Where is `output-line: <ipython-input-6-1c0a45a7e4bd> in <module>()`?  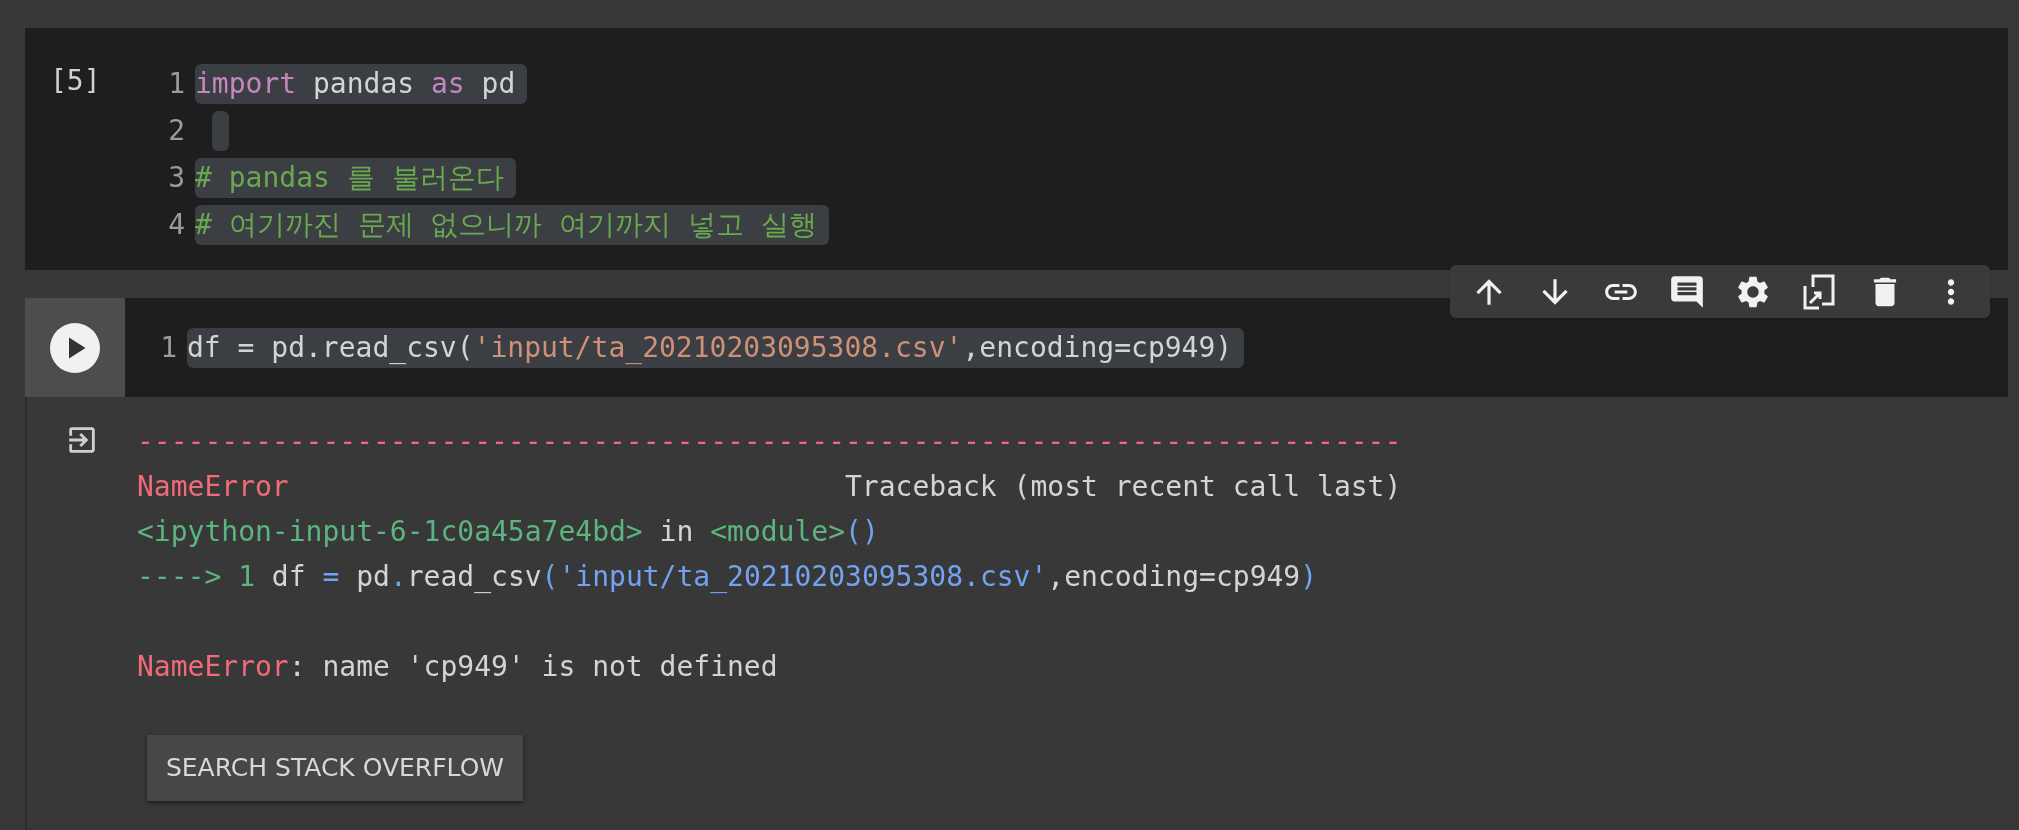
output-line: <ipython-input-6-1c0a45a7e4bd> in <module>() is located at coordinates (508, 532).